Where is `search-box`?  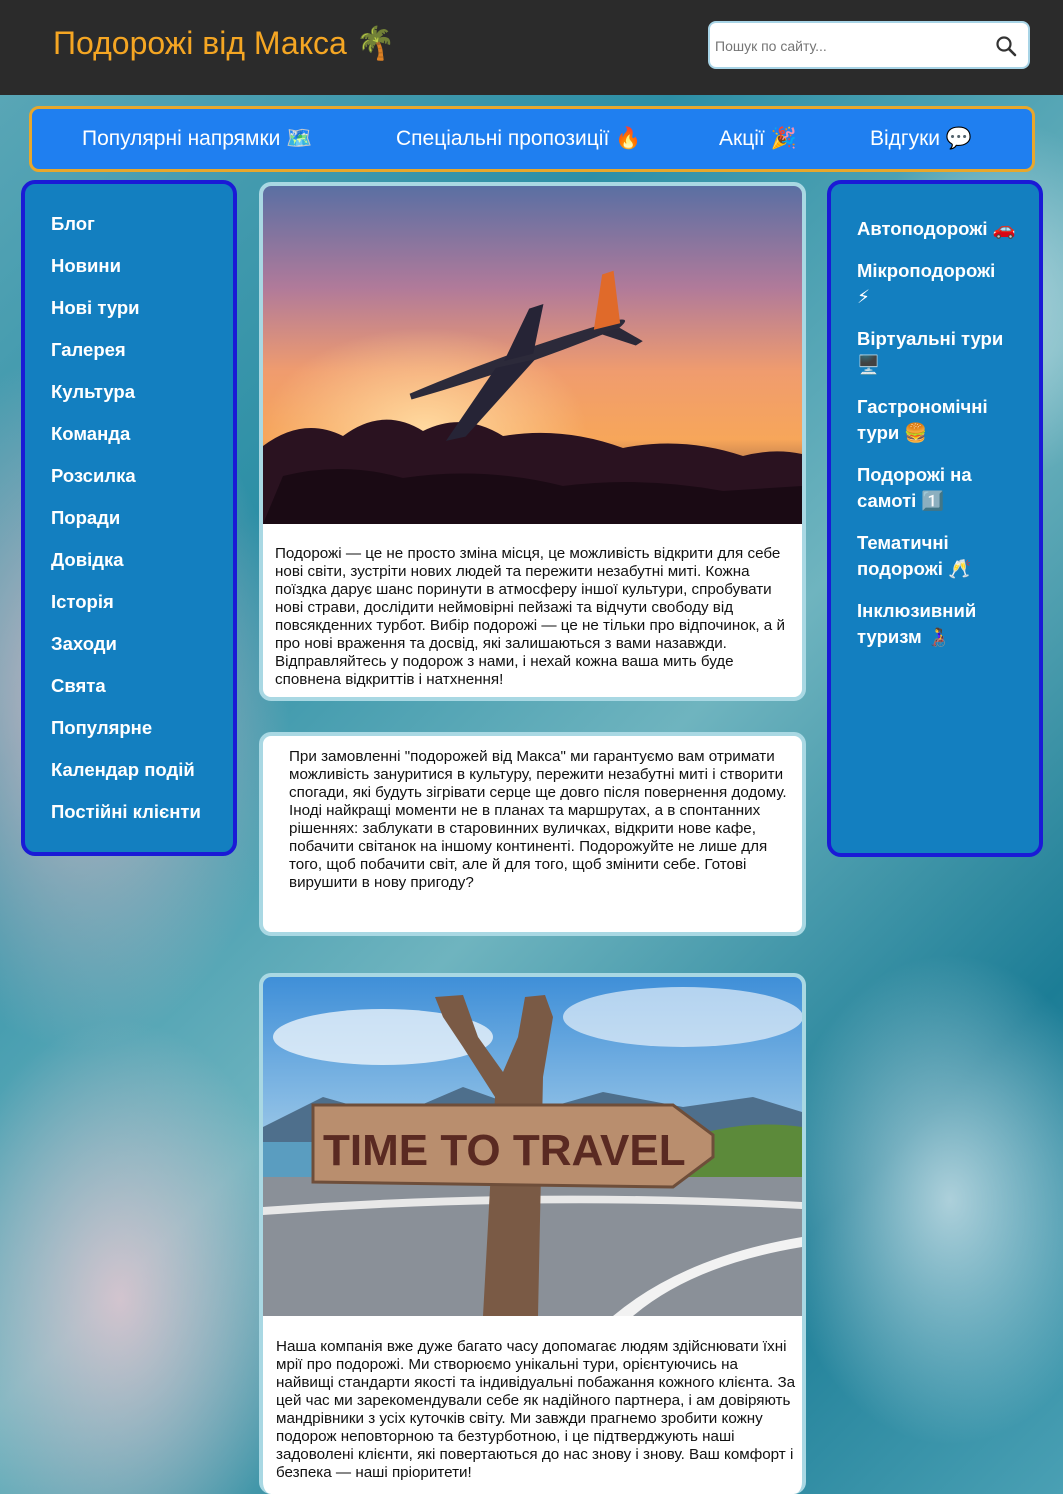 search-box is located at coordinates (869, 45).